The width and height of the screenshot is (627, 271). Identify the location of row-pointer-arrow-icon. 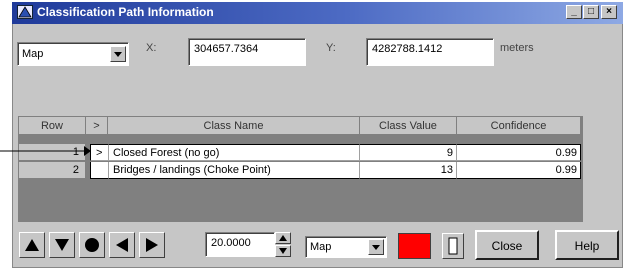
(45, 151).